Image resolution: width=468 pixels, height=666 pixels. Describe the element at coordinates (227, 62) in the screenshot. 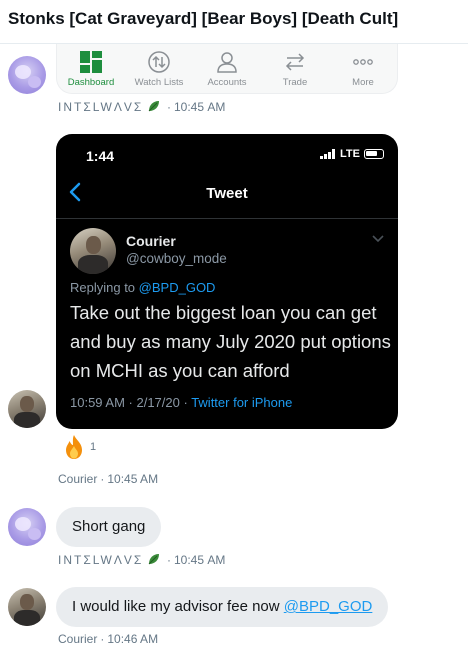

I see `accounts-icon` at that location.